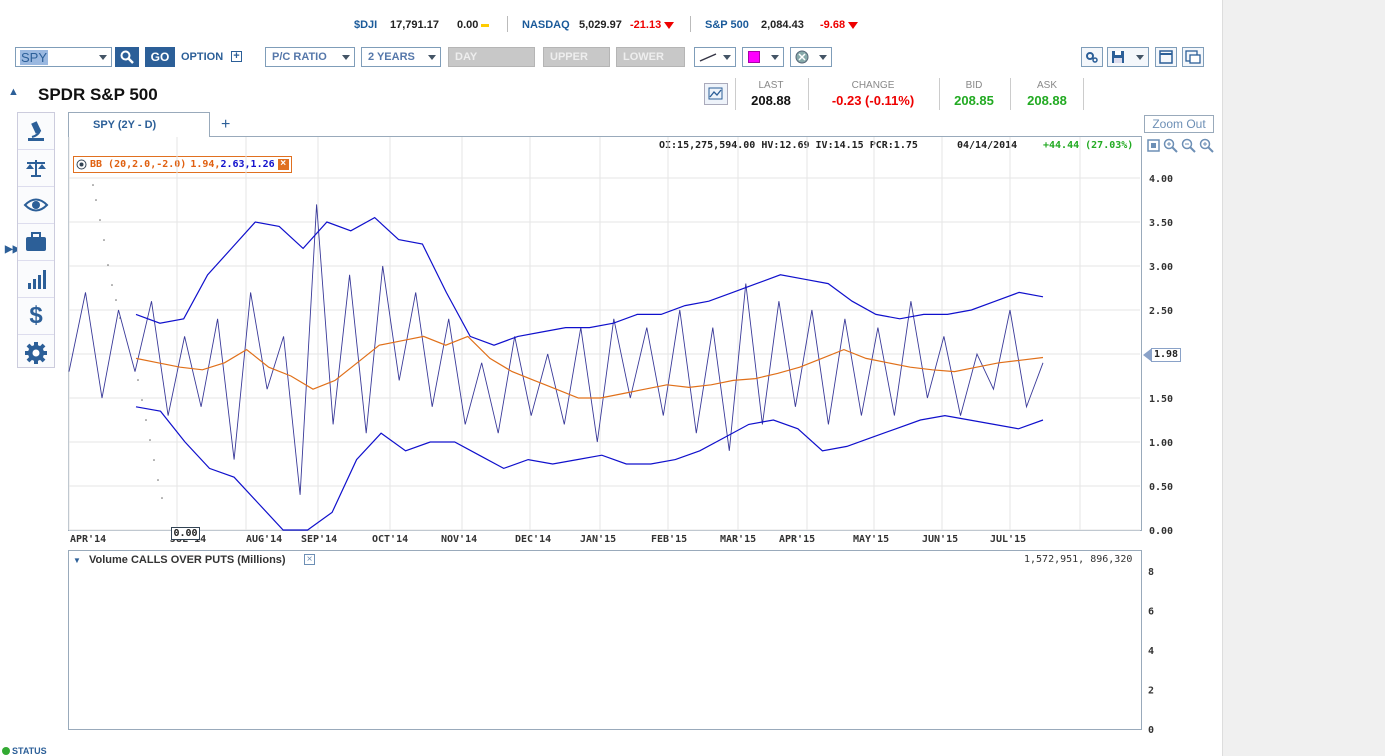  What do you see at coordinates (309, 559) in the screenshot?
I see `close-panel-icon: ×` at bounding box center [309, 559].